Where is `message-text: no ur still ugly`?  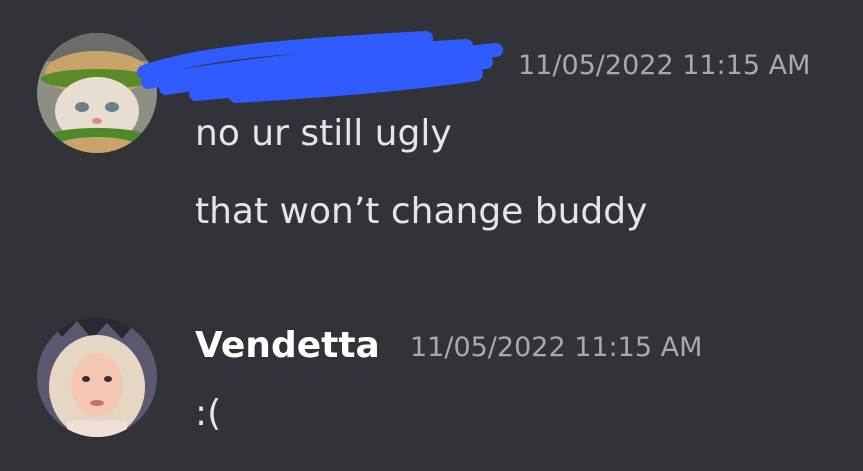
message-text: no ur still ugly is located at coordinates (323, 133).